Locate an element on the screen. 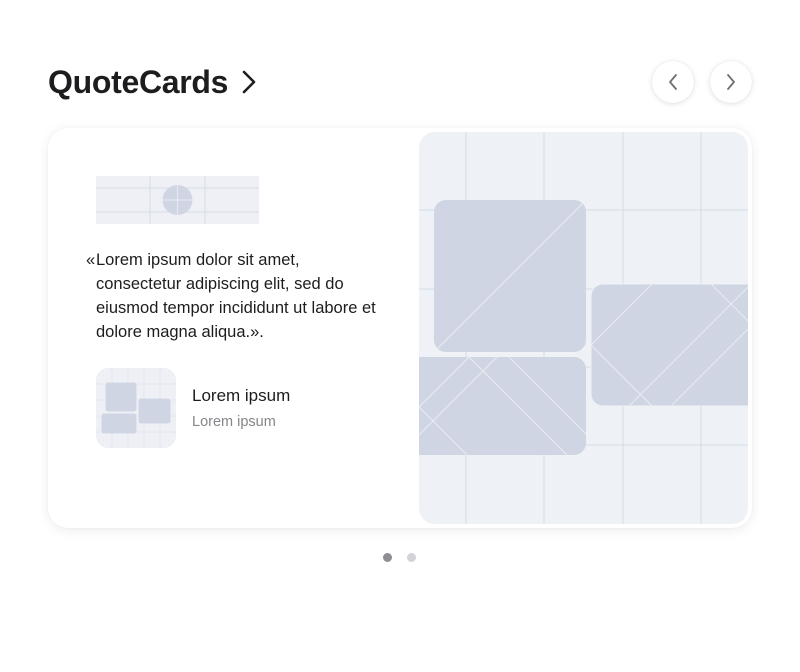 Image resolution: width=800 pixels, height=672 pixels. next-button is located at coordinates (731, 82).